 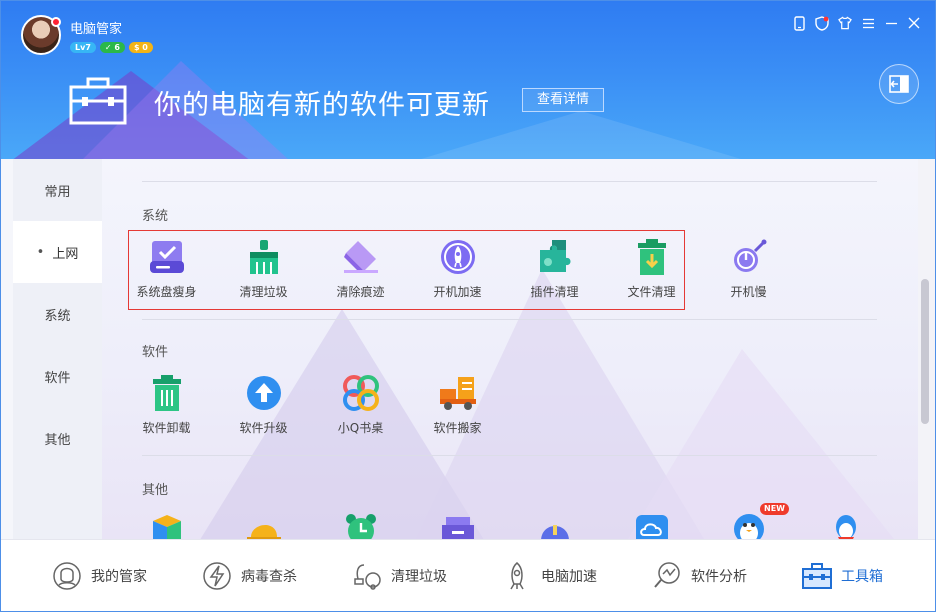 I want to click on nav-label: 病毒查杀, so click(x=269, y=576).